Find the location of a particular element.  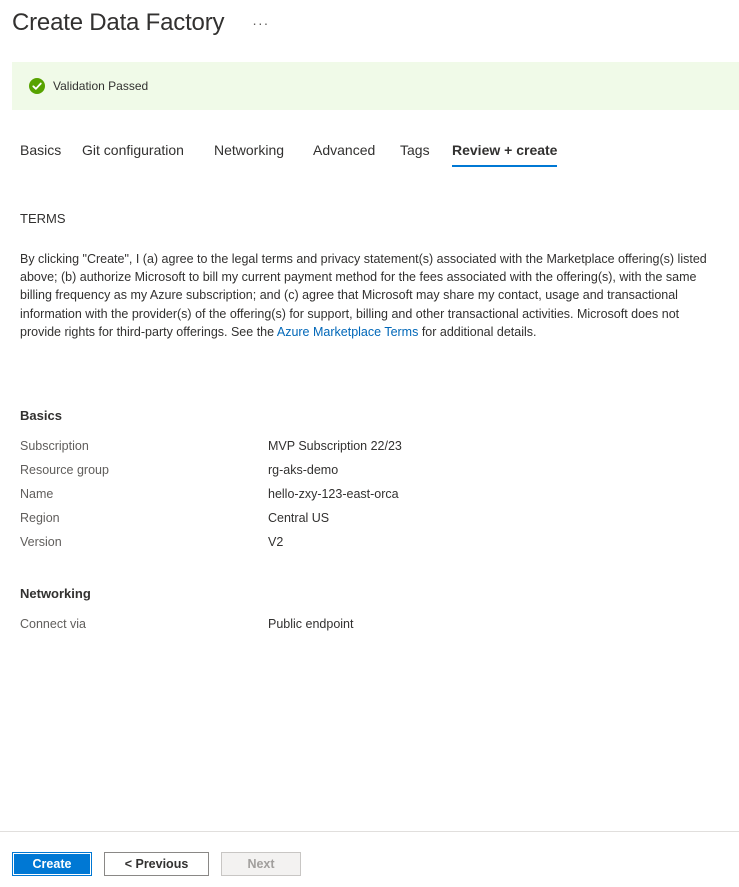

tab-networking: Networking is located at coordinates (249, 154).